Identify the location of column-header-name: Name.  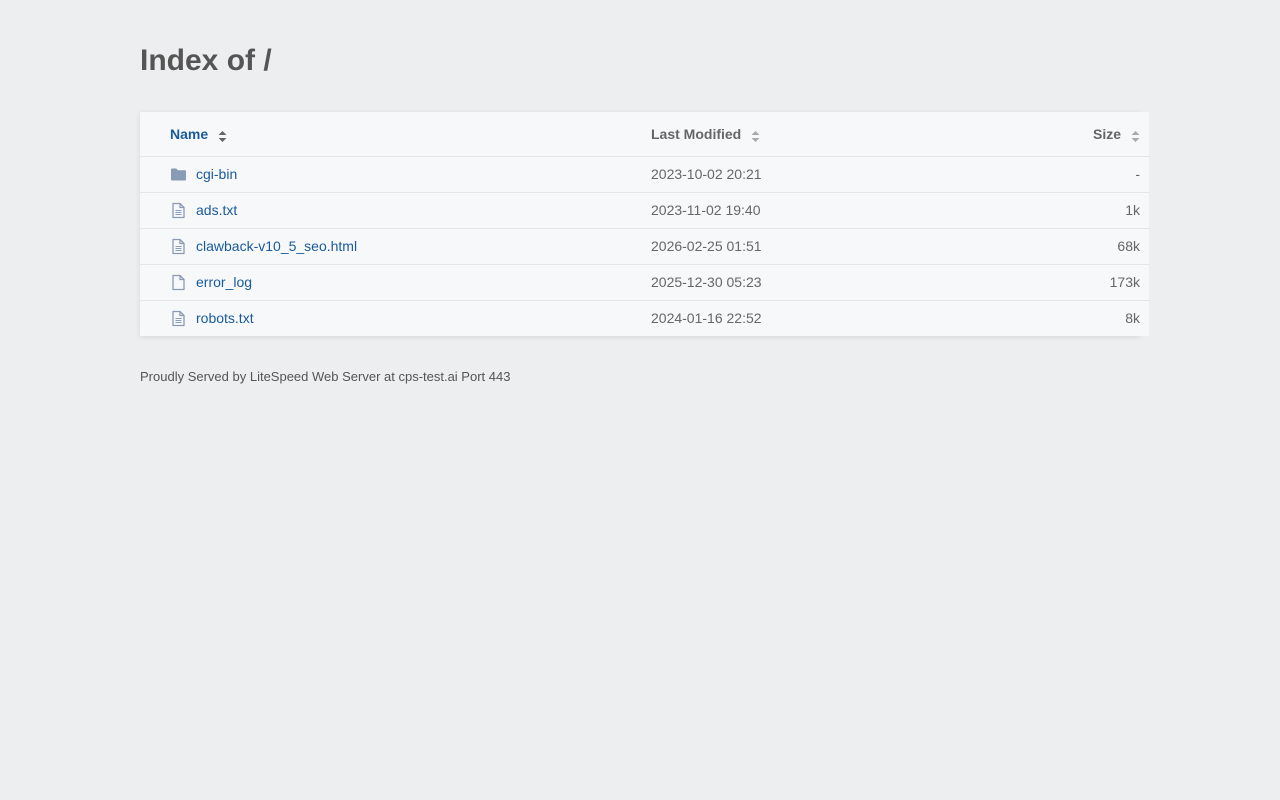
(395, 134).